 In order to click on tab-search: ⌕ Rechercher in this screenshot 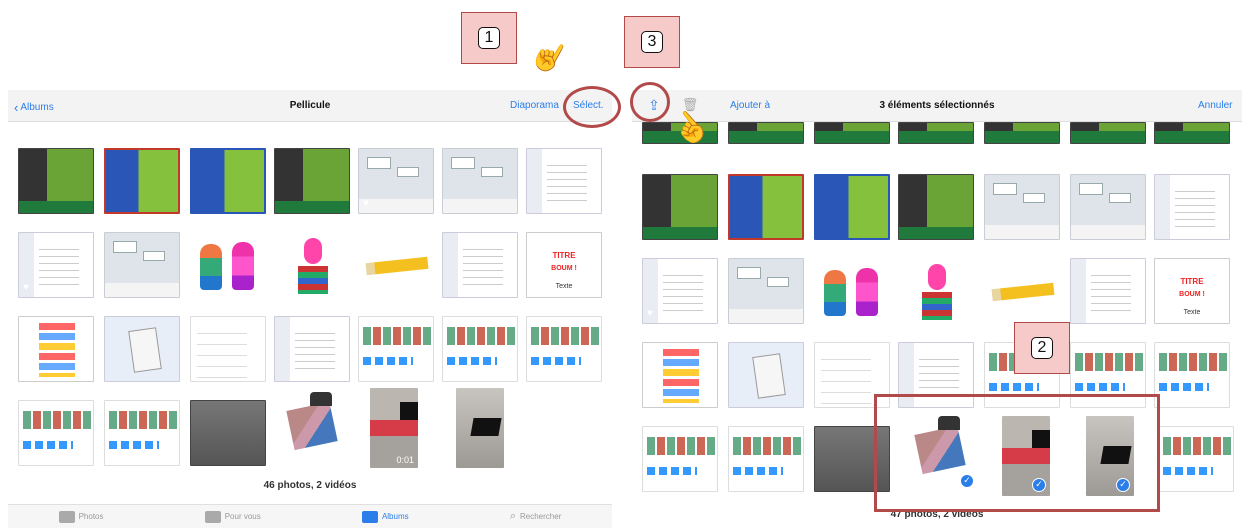, I will do `click(536, 516)`.